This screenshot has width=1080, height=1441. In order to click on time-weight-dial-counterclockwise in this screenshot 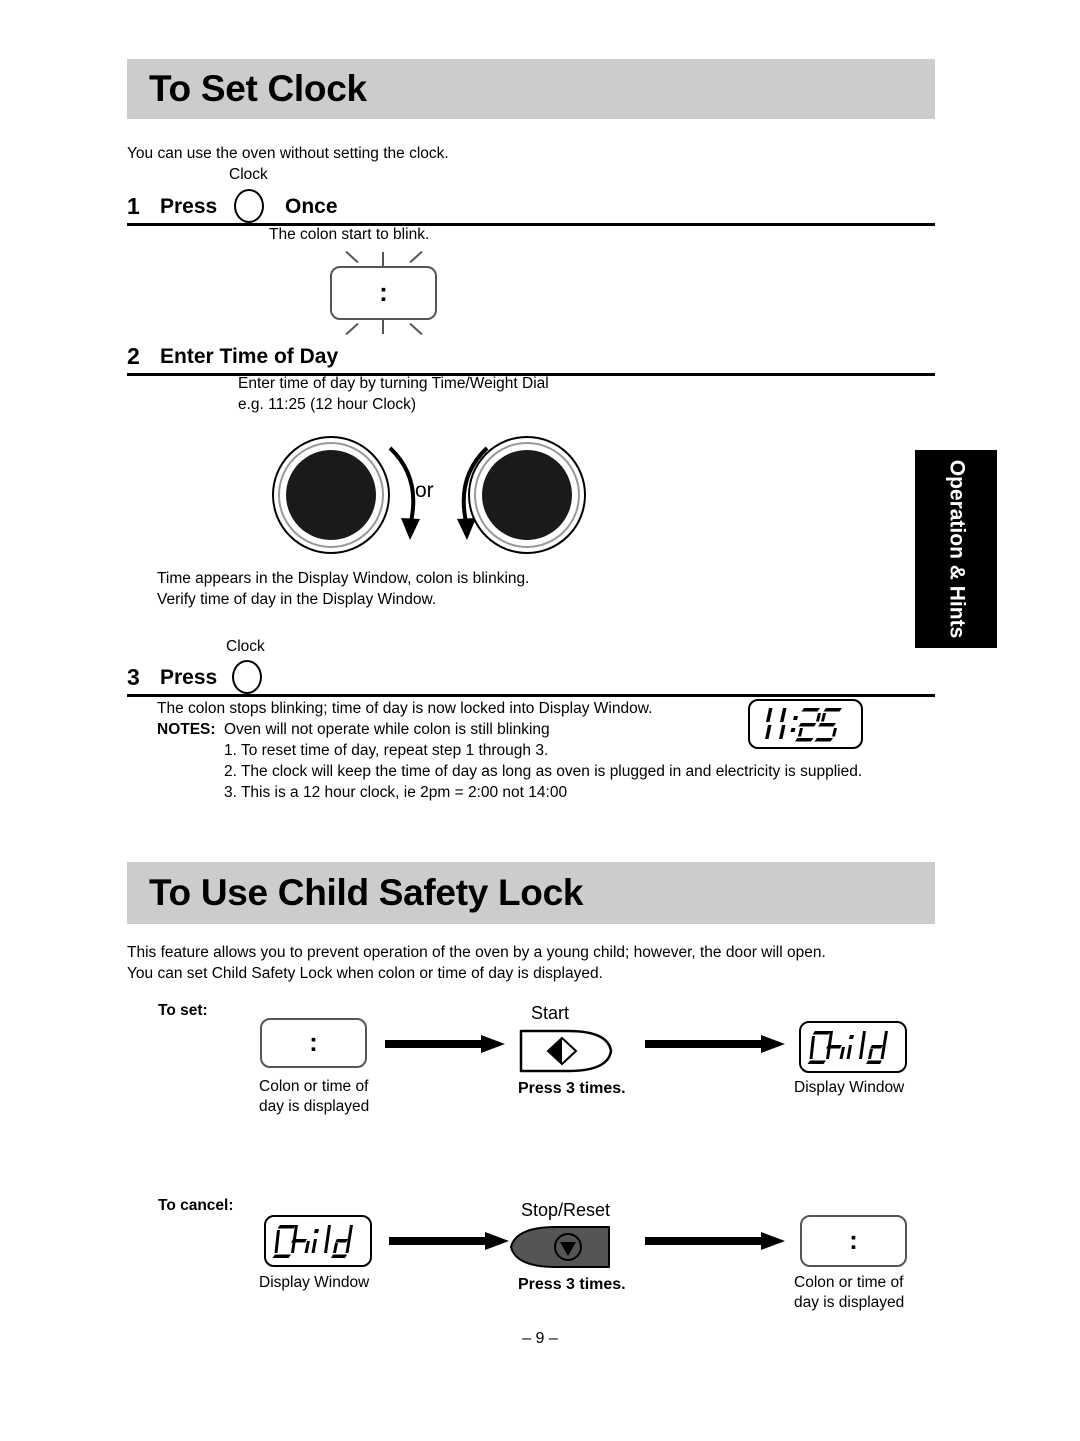, I will do `click(527, 495)`.